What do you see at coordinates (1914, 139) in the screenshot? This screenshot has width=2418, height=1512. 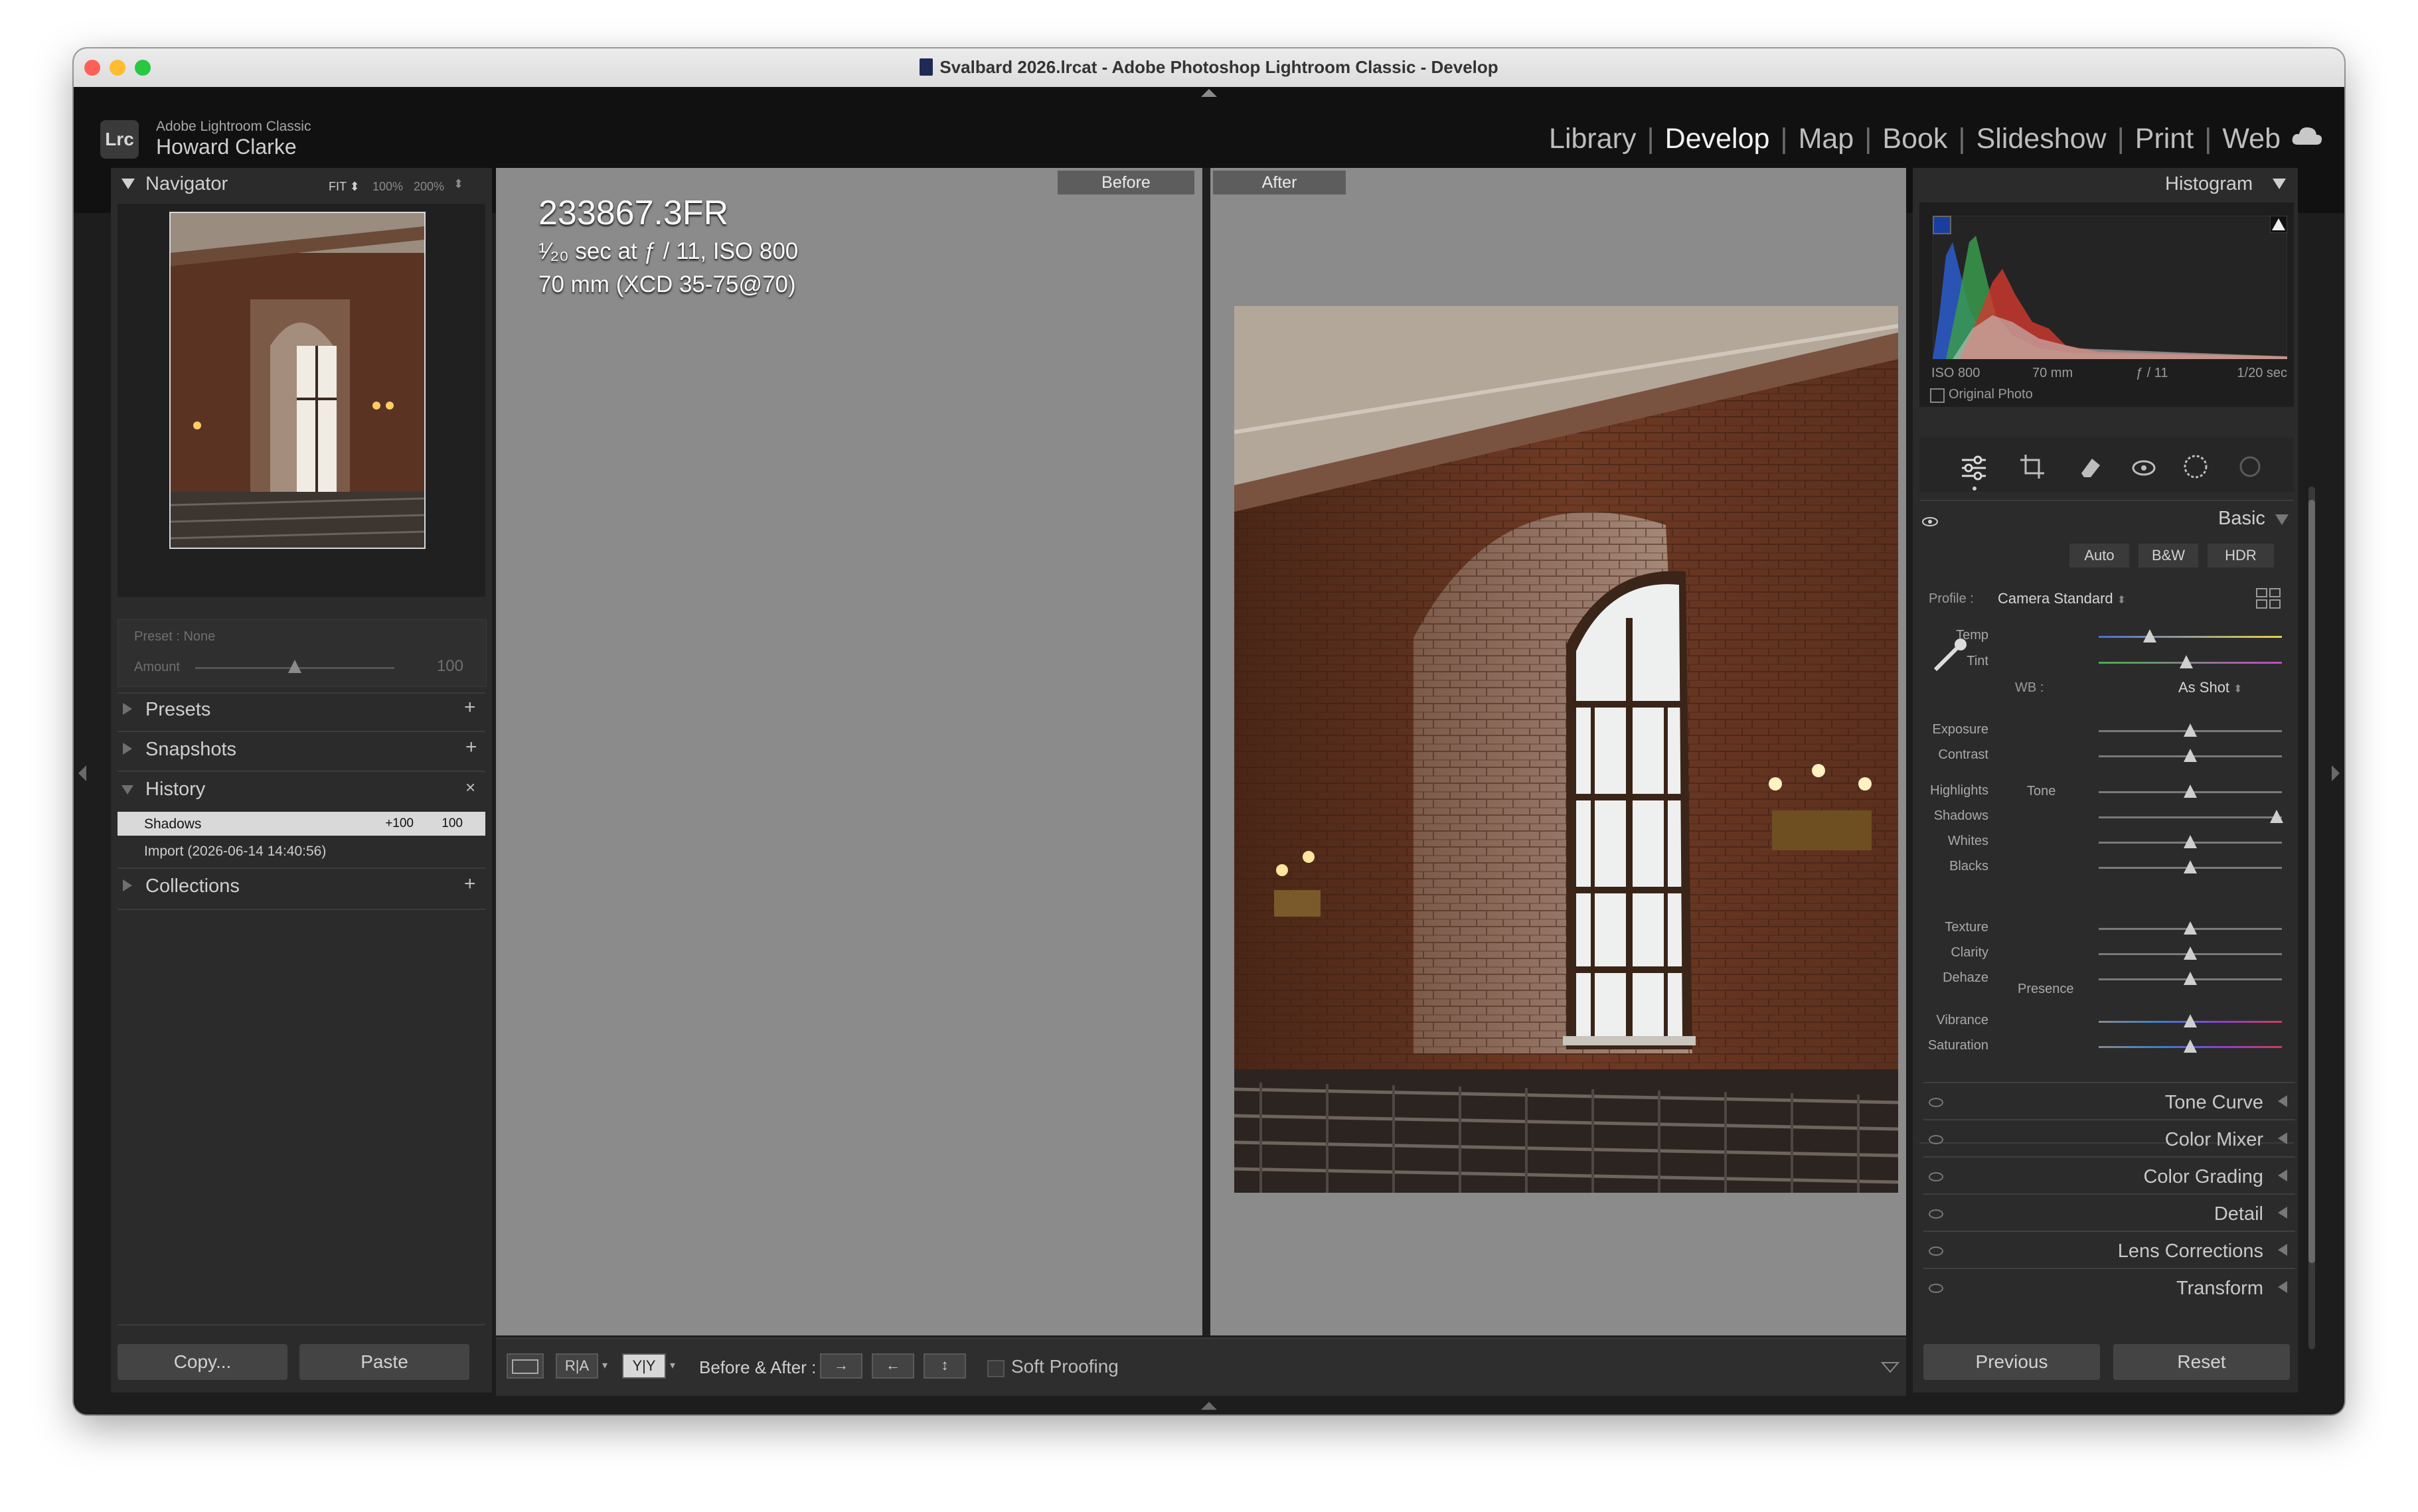 I see `module-book: Book` at bounding box center [1914, 139].